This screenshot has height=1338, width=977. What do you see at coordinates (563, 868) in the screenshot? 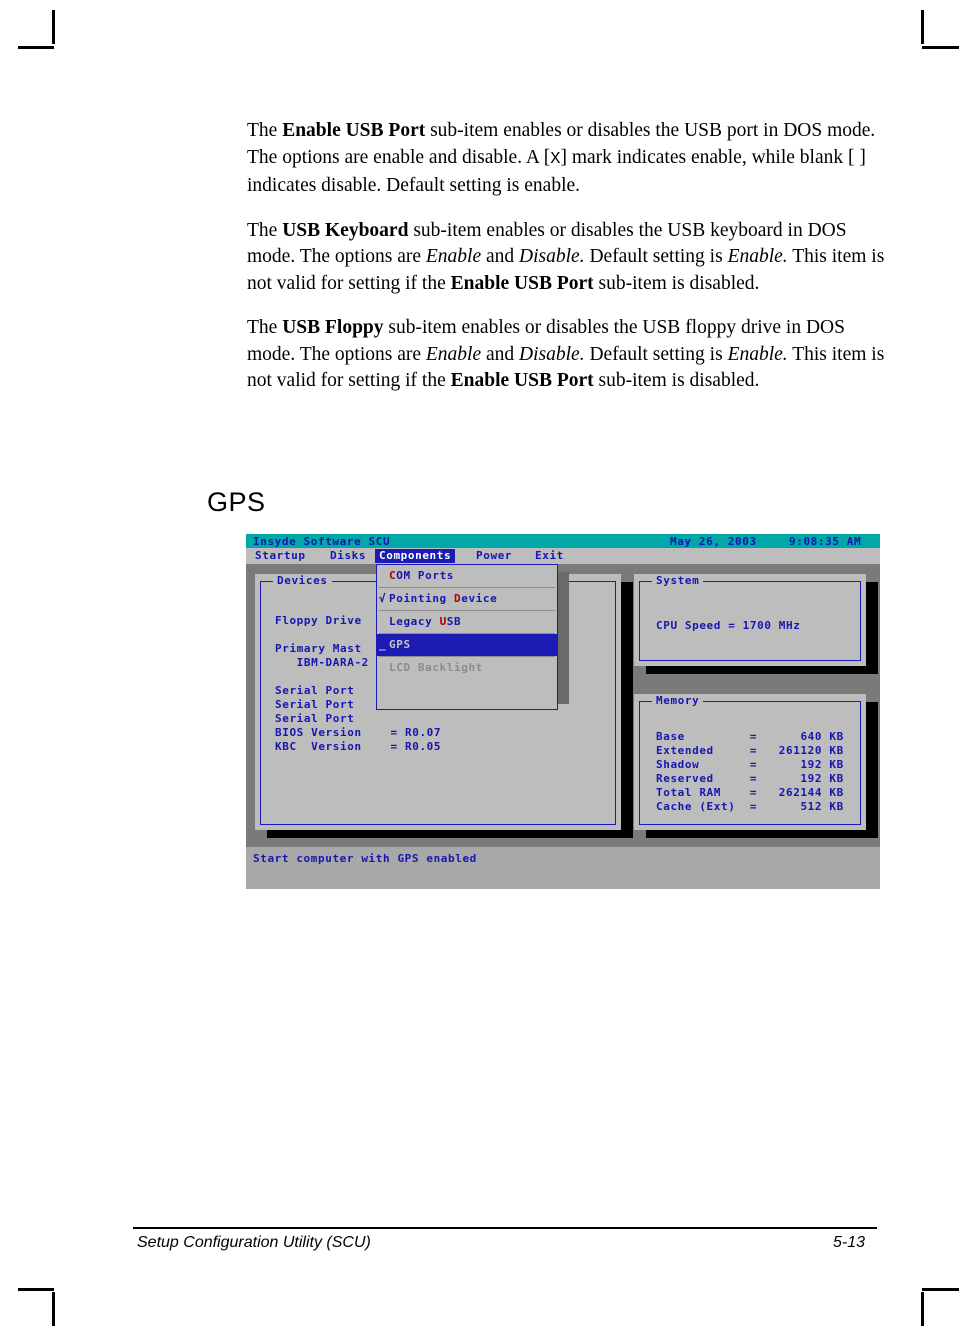
I see `scu-status-line: Start computer with GPS enabled` at bounding box center [563, 868].